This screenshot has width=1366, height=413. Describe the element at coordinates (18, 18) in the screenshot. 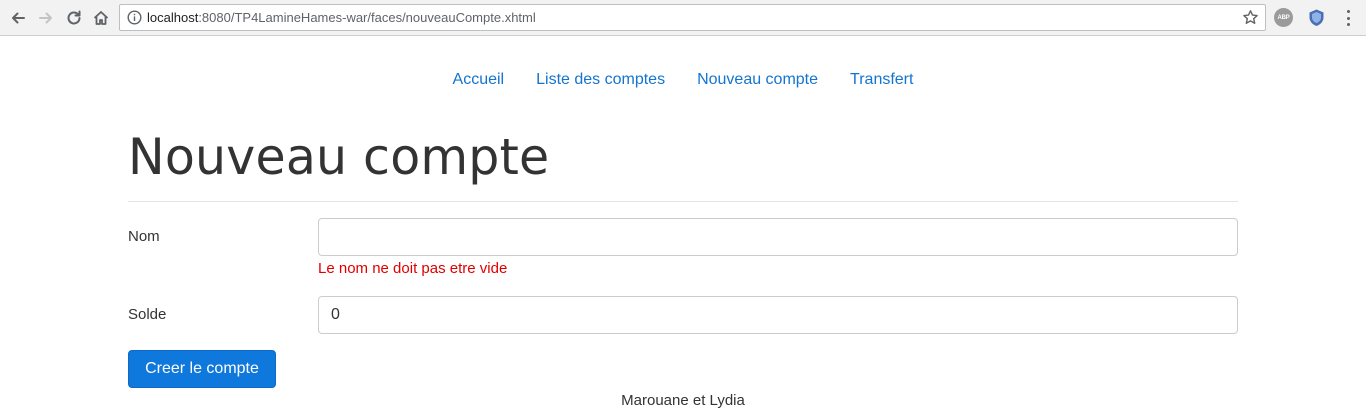

I see `back-arrow-icon` at that location.